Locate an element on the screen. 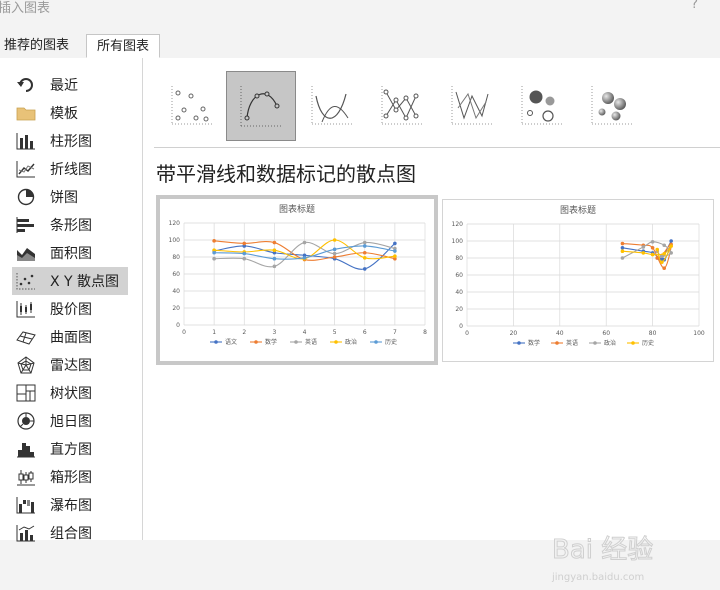 The width and height of the screenshot is (720, 590). scatter-smooth-markers-icon is located at coordinates (261, 106).